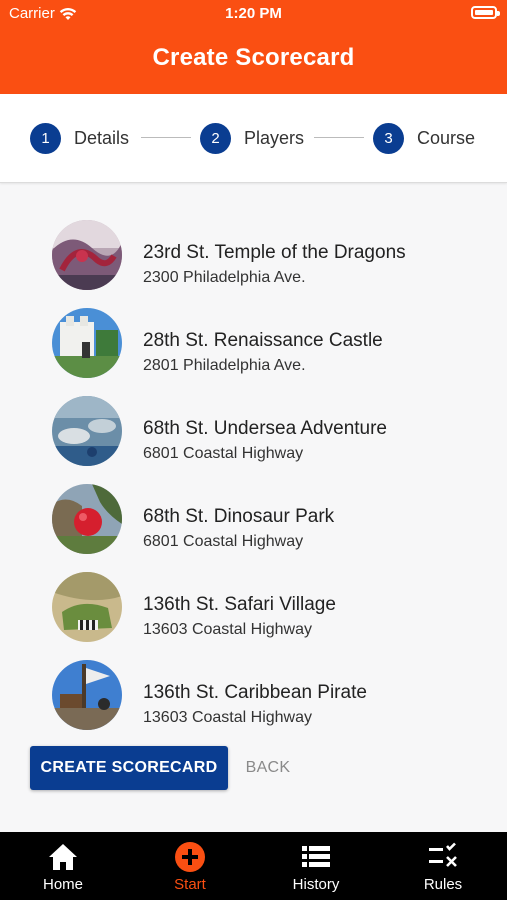 The image size is (507, 900). Describe the element at coordinates (62, 884) in the screenshot. I see `tab-label: Home` at that location.